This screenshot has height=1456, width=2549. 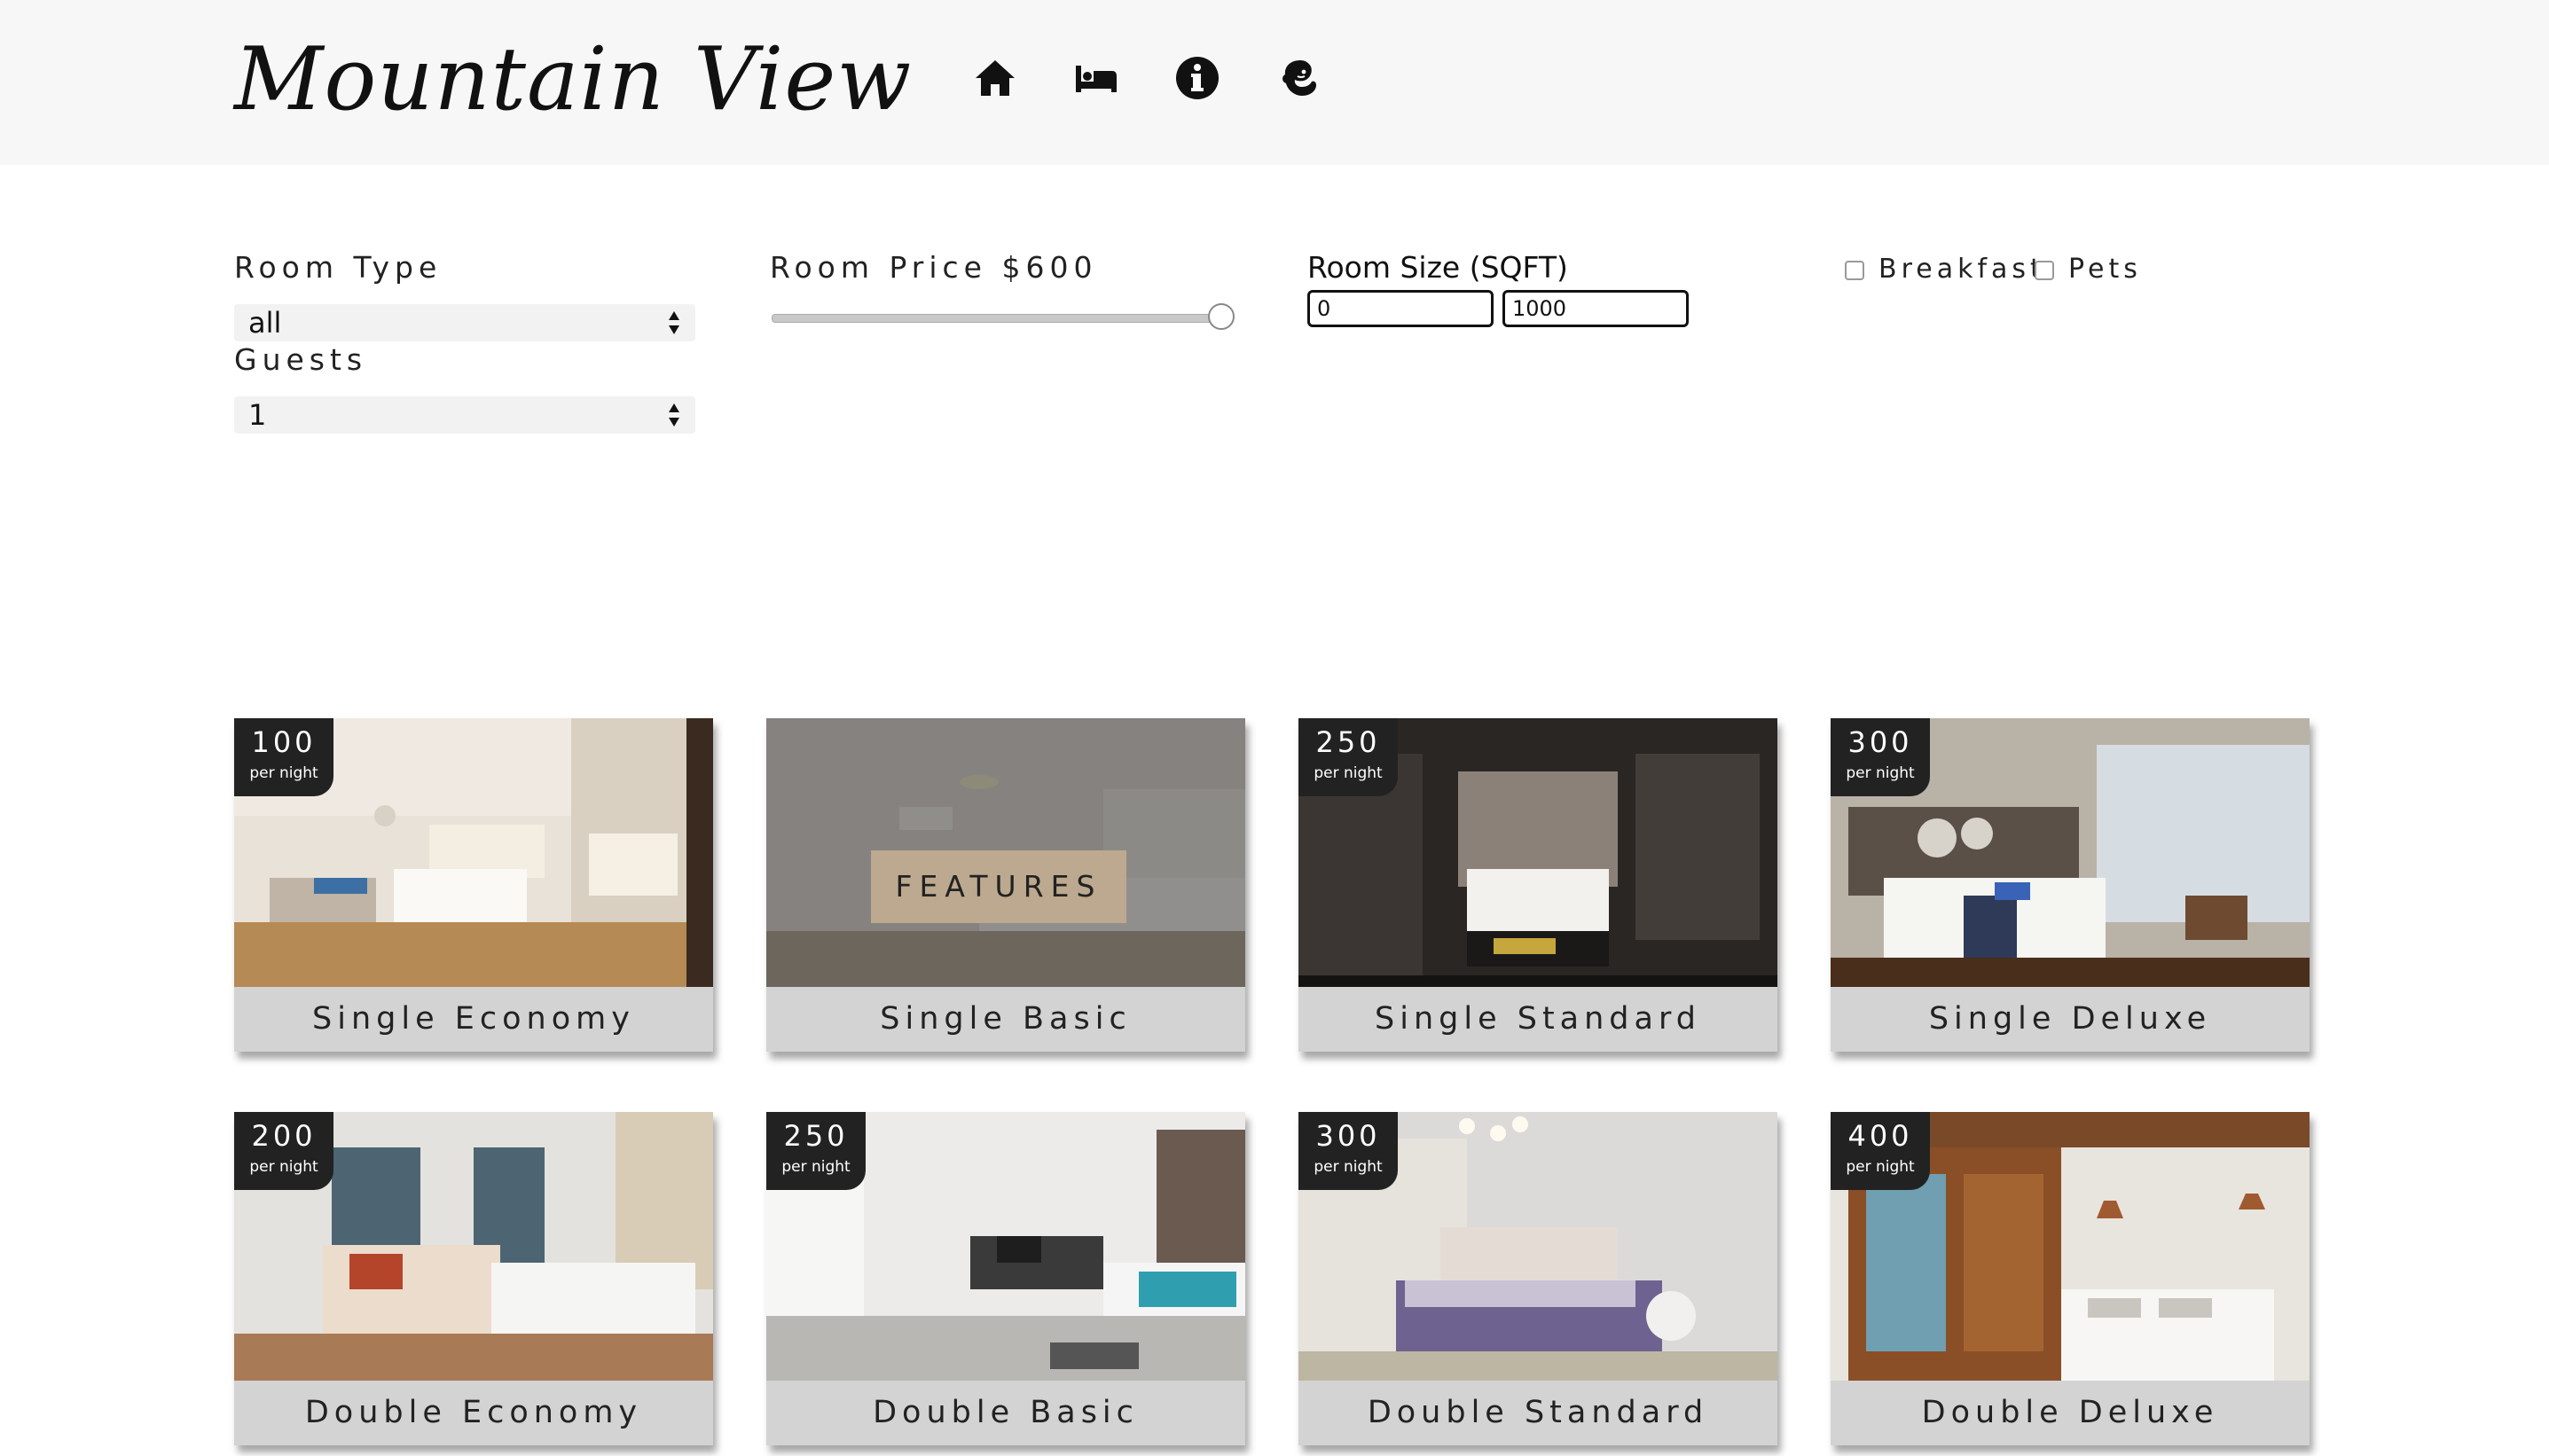 I want to click on guests-select: 1, so click(x=465, y=415).